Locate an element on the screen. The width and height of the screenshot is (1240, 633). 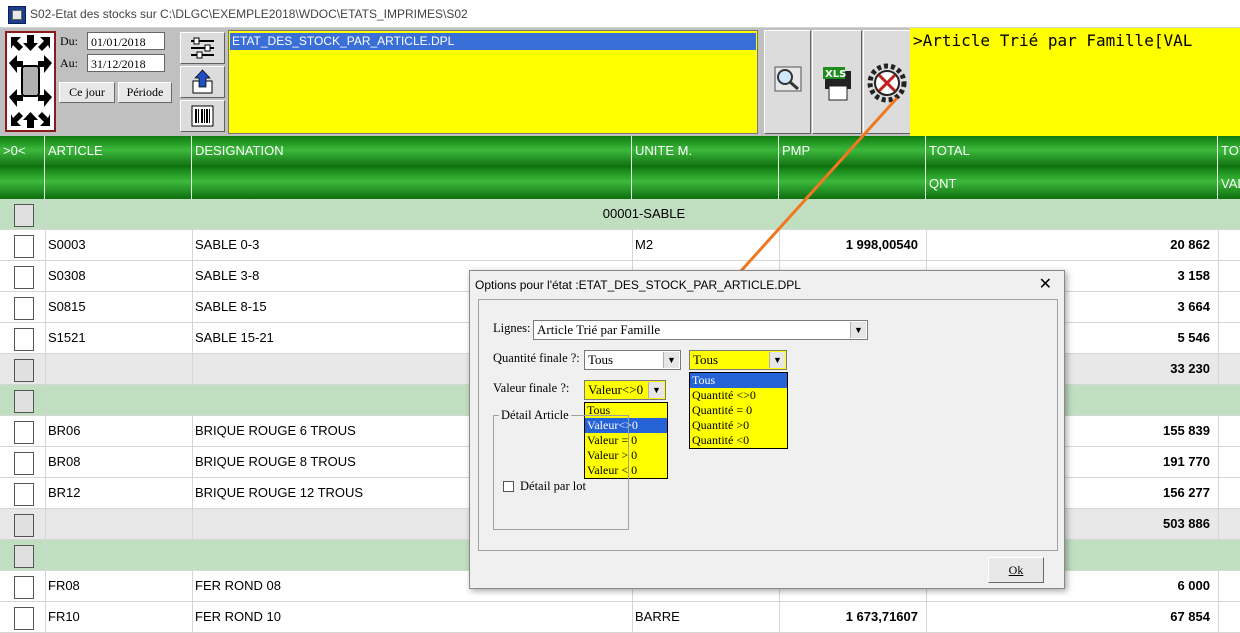
col-header-total-val: TOT is located at coordinates (1229, 151).